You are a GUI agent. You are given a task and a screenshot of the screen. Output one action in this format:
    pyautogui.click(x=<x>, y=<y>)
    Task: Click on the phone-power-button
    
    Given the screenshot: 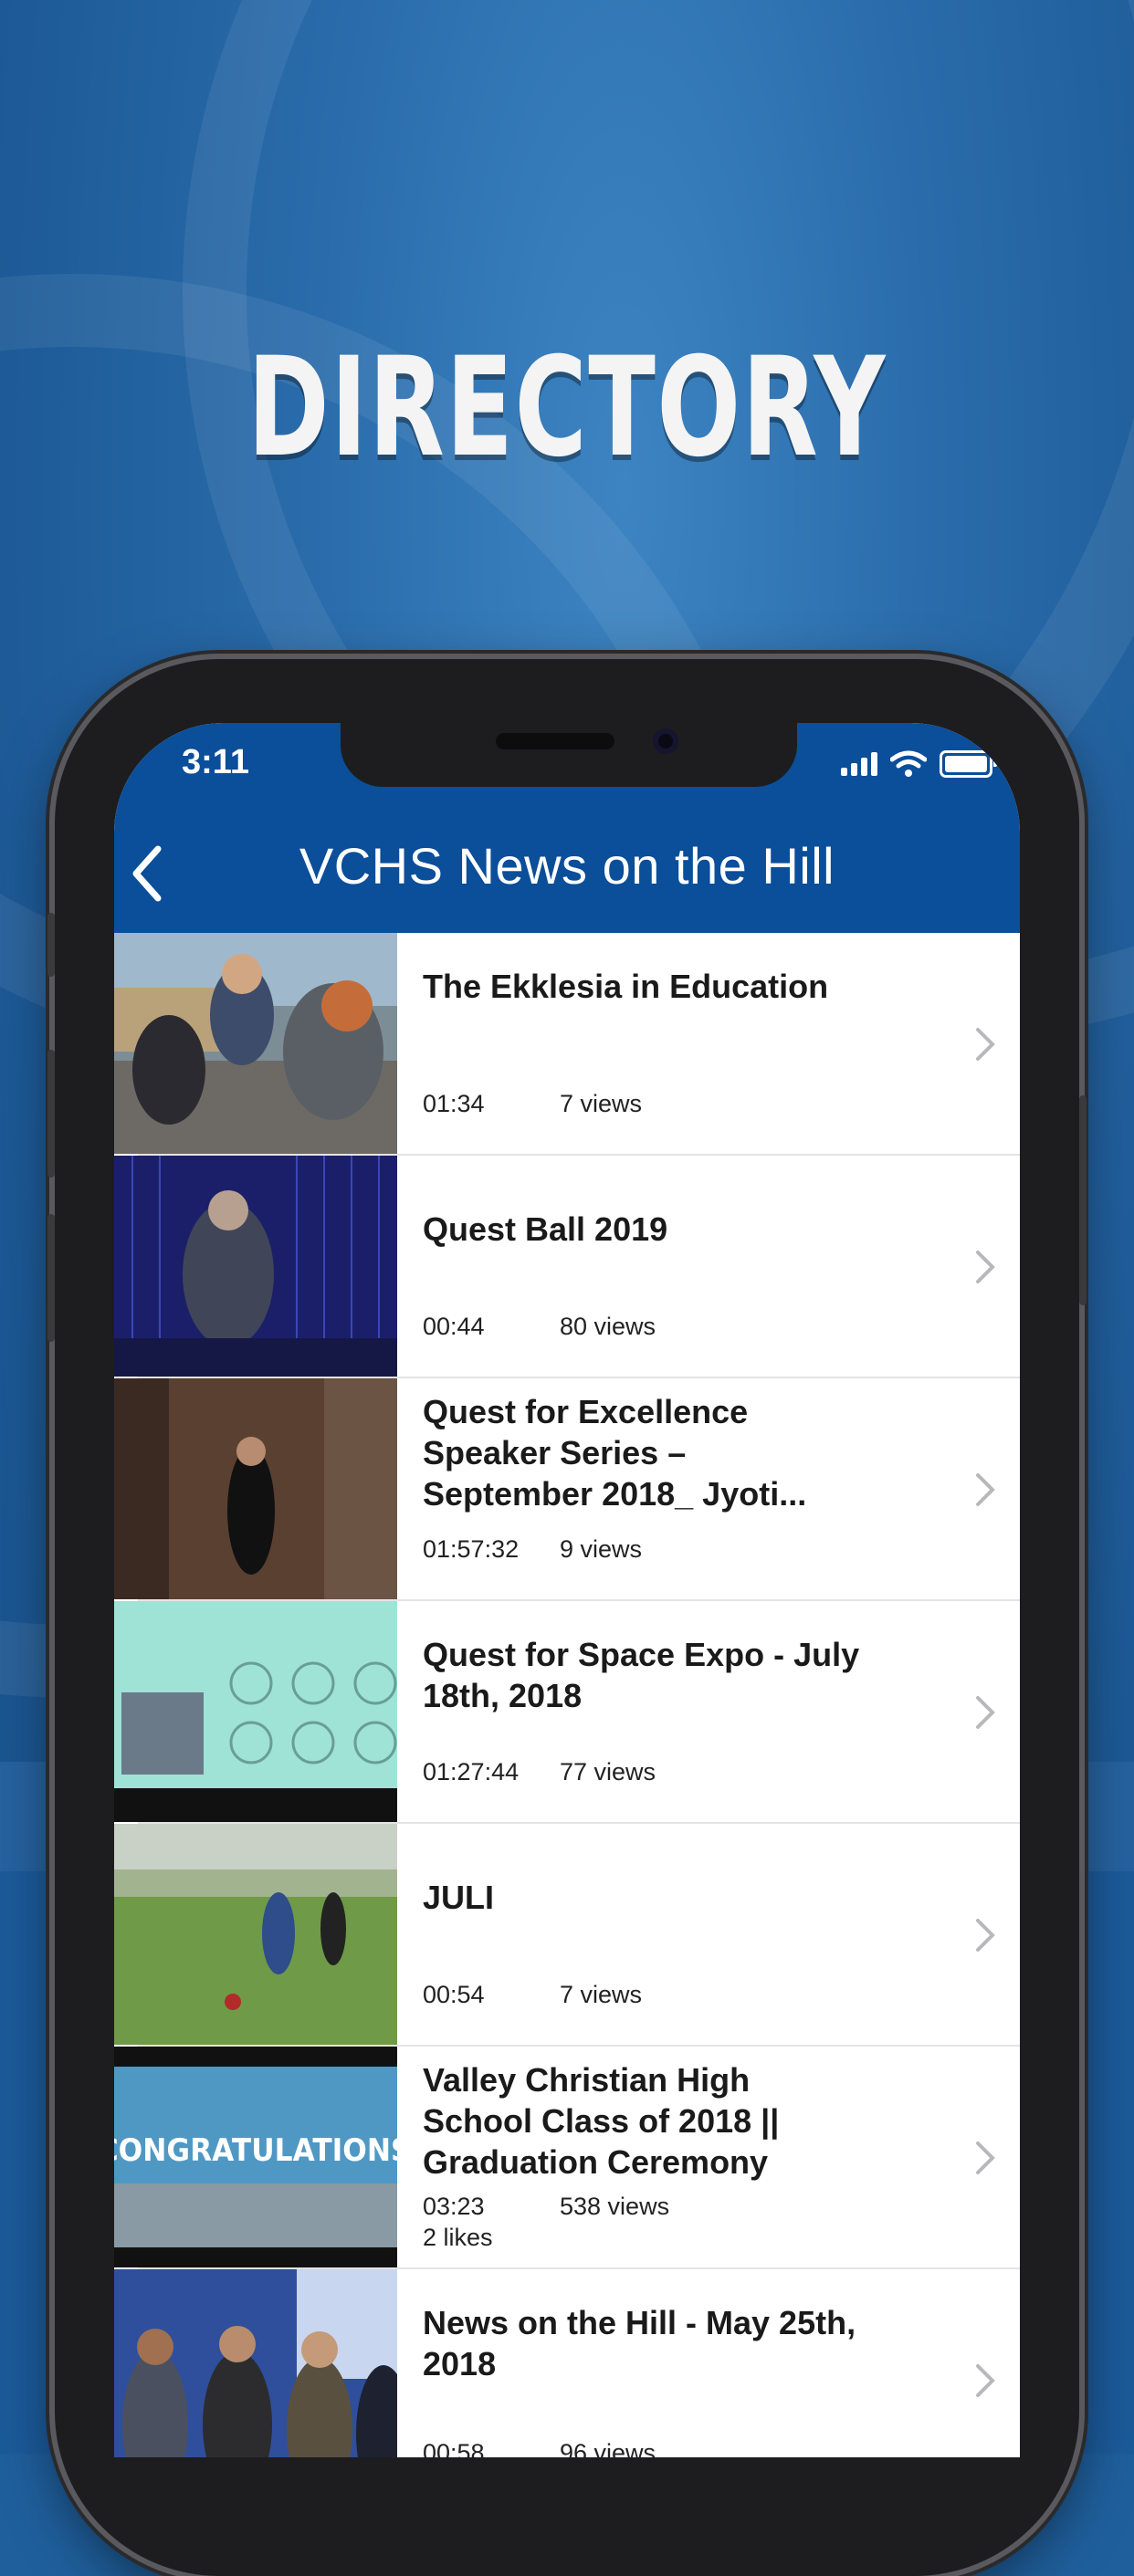 What is the action you would take?
    pyautogui.click(x=1083, y=1200)
    